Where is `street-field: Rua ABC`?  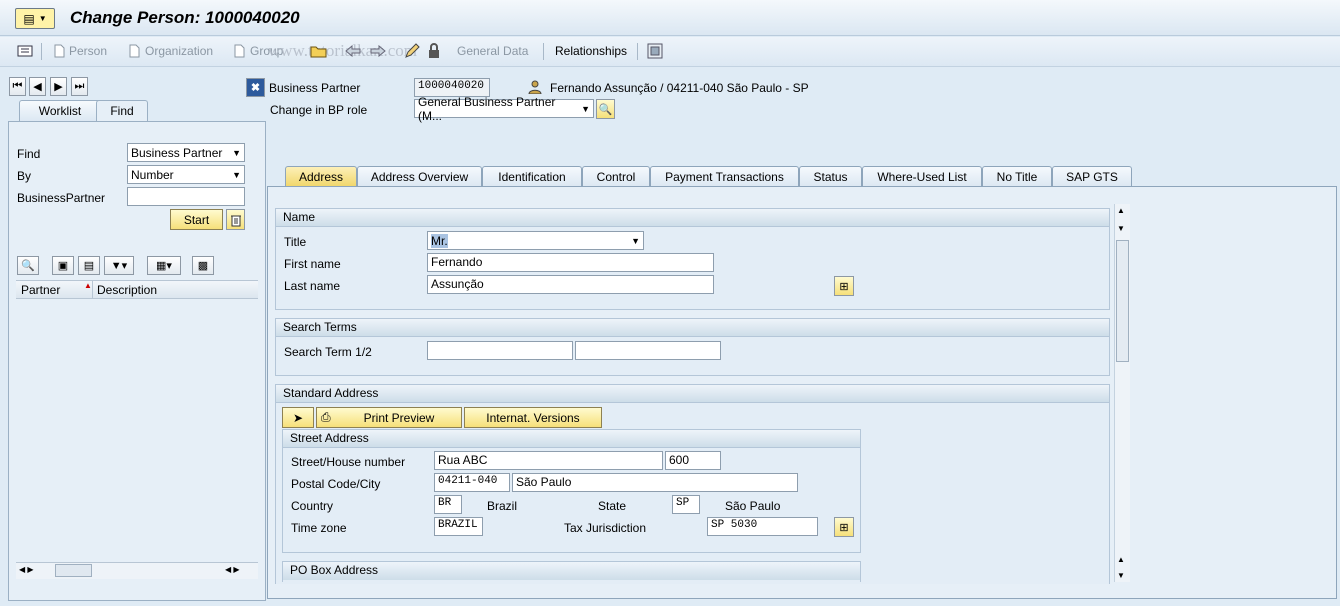
street-field: Rua ABC is located at coordinates (548, 460).